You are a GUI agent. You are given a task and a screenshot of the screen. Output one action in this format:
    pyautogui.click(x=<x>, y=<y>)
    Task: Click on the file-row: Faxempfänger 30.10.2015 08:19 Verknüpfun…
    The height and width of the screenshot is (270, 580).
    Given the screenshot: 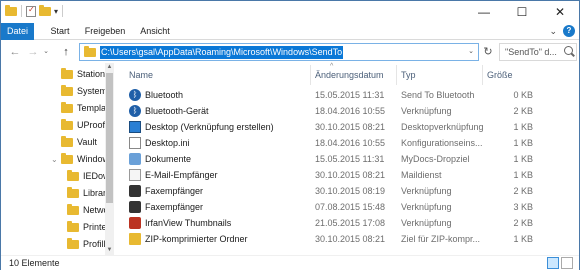 What is the action you would take?
    pyautogui.click(x=349, y=191)
    